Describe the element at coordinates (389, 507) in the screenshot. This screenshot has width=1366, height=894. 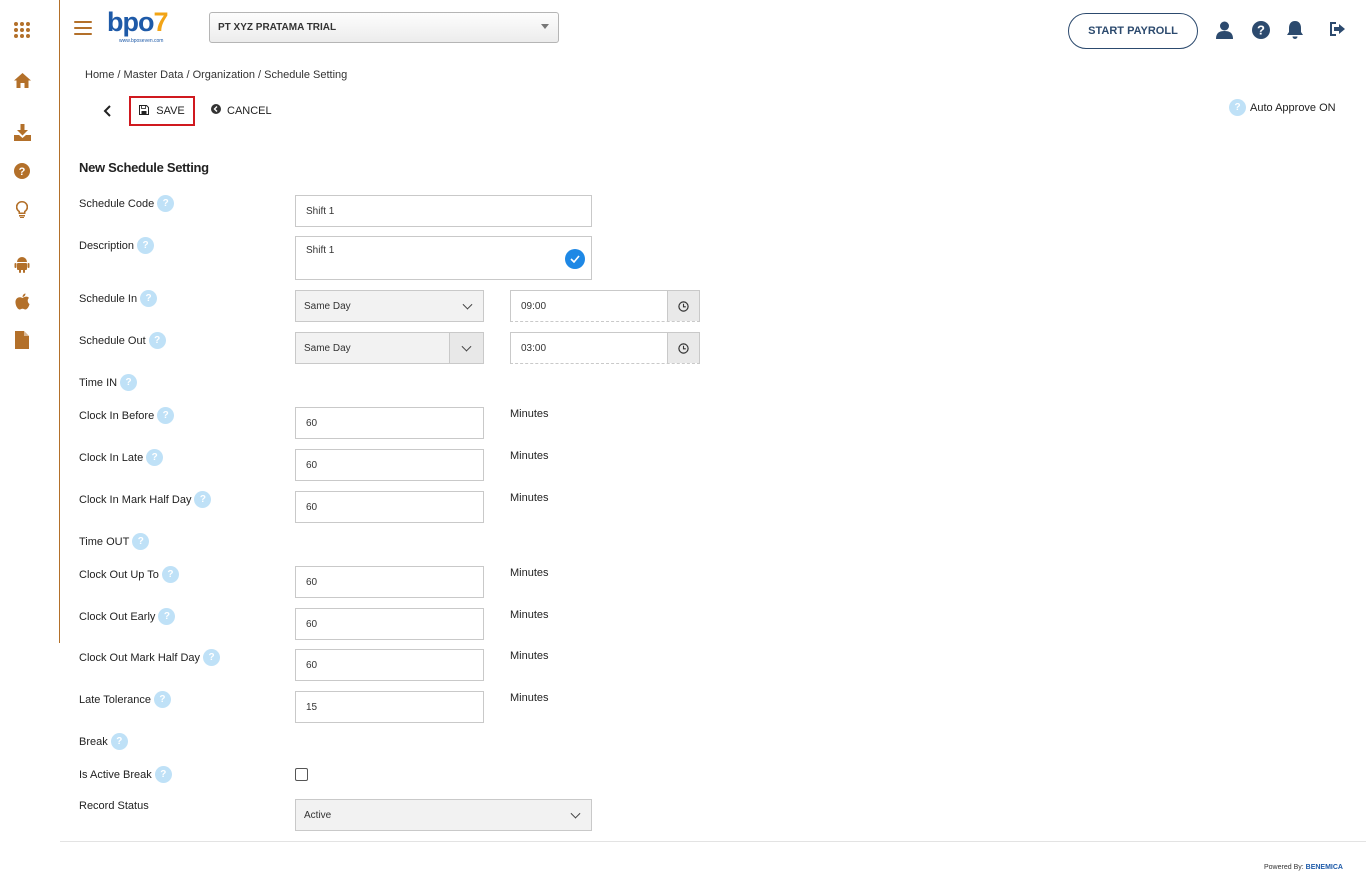
I see `clock-in-half-day-input: 60` at that location.